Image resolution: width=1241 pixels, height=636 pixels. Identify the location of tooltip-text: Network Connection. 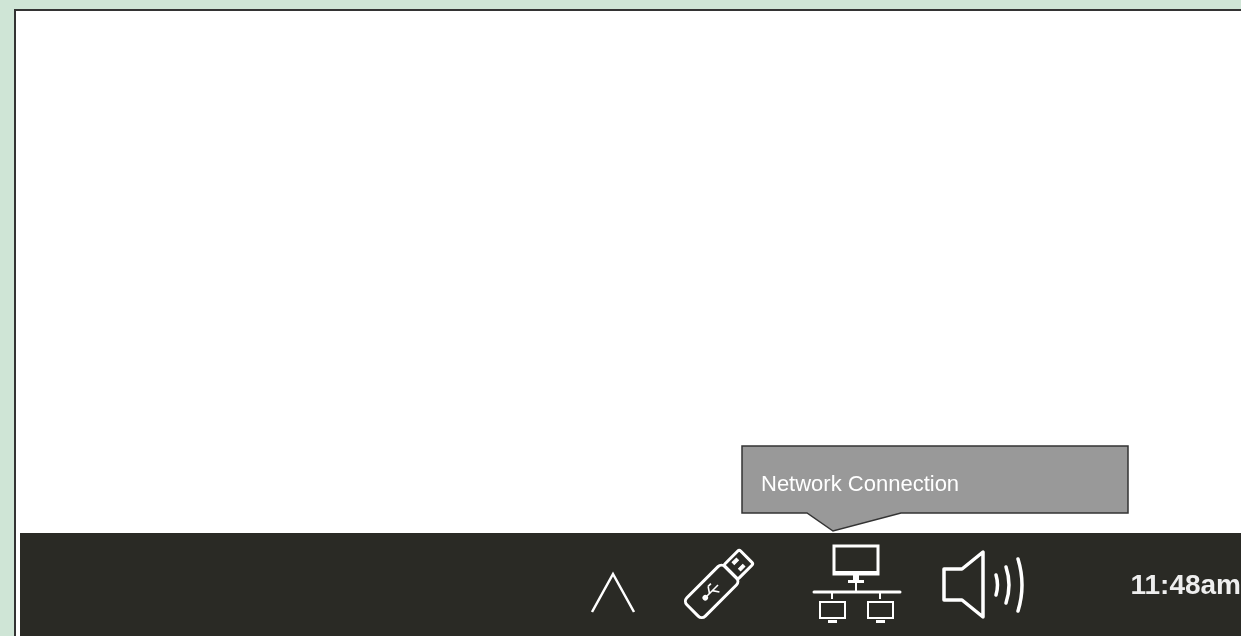
(860, 484).